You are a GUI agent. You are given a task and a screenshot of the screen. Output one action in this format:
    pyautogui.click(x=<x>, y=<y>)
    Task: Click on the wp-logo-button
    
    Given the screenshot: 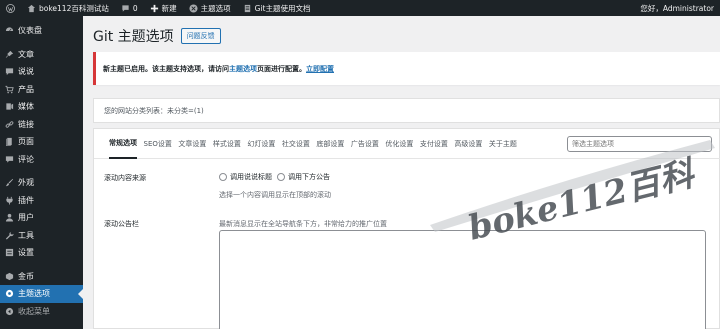 What is the action you would take?
    pyautogui.click(x=10, y=8)
    